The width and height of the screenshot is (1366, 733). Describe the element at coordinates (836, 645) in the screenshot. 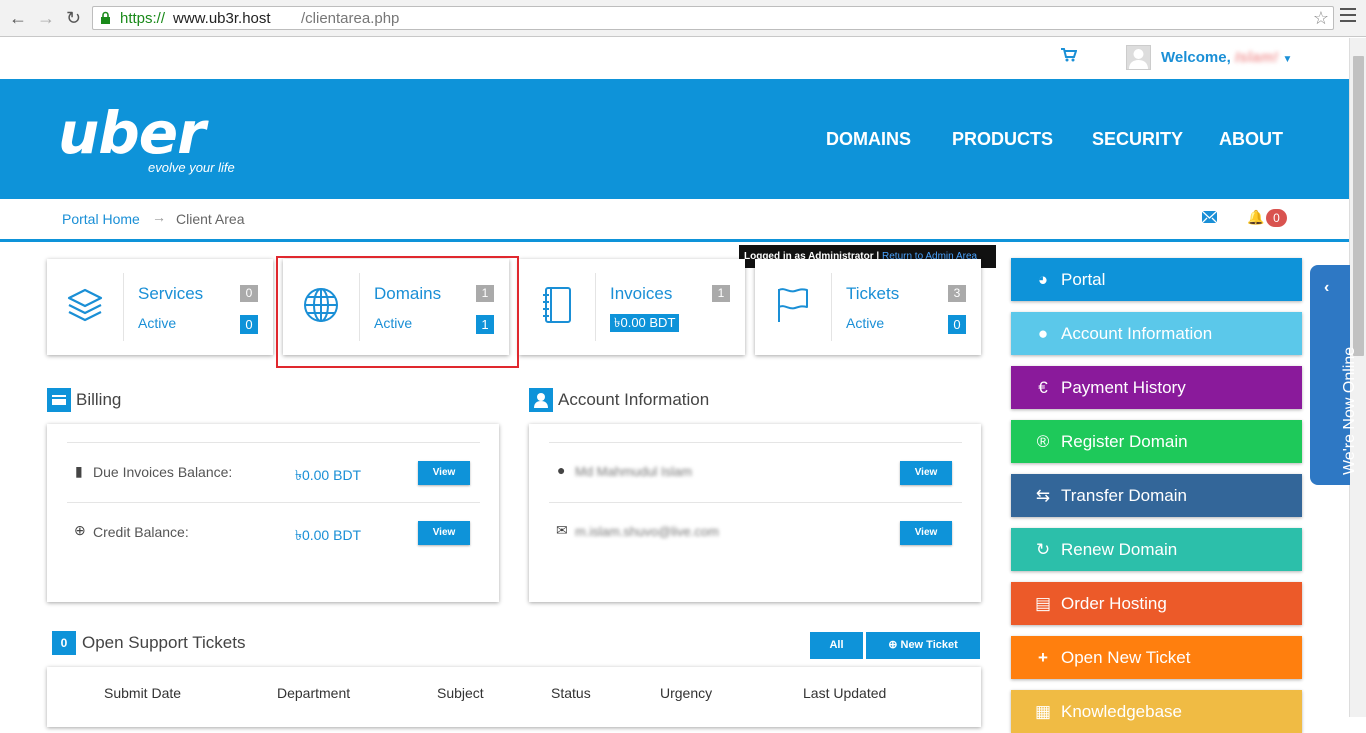

I see `all-tickets-button: All` at that location.